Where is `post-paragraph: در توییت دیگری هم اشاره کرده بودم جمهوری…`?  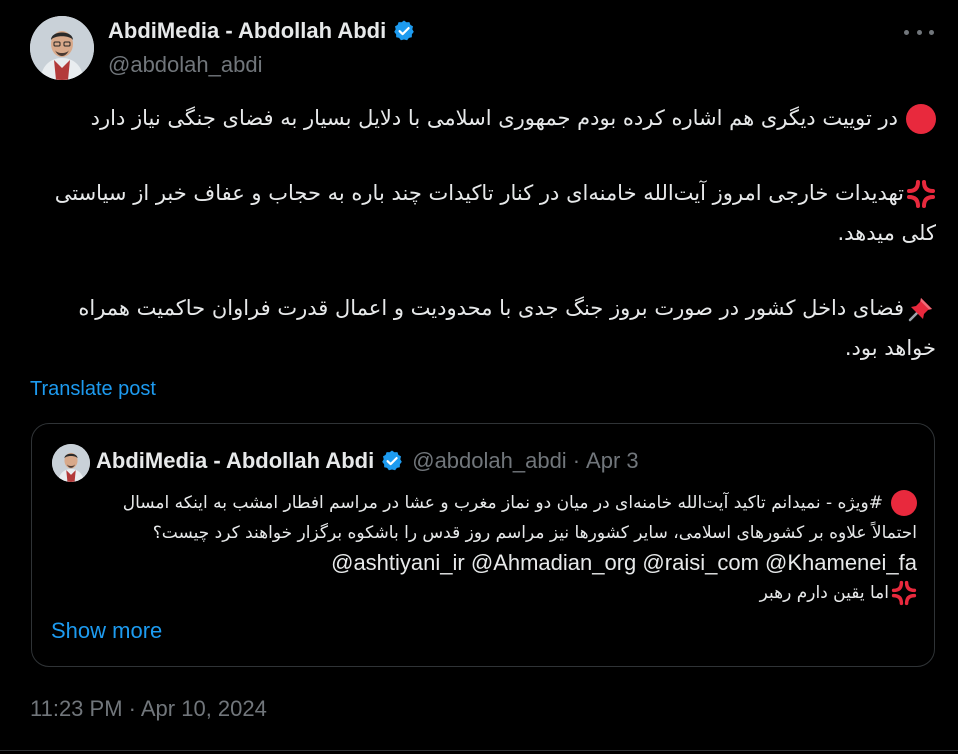
post-paragraph: در توییت دیگری هم اشاره کرده بودم جمهوری… is located at coordinates (483, 118).